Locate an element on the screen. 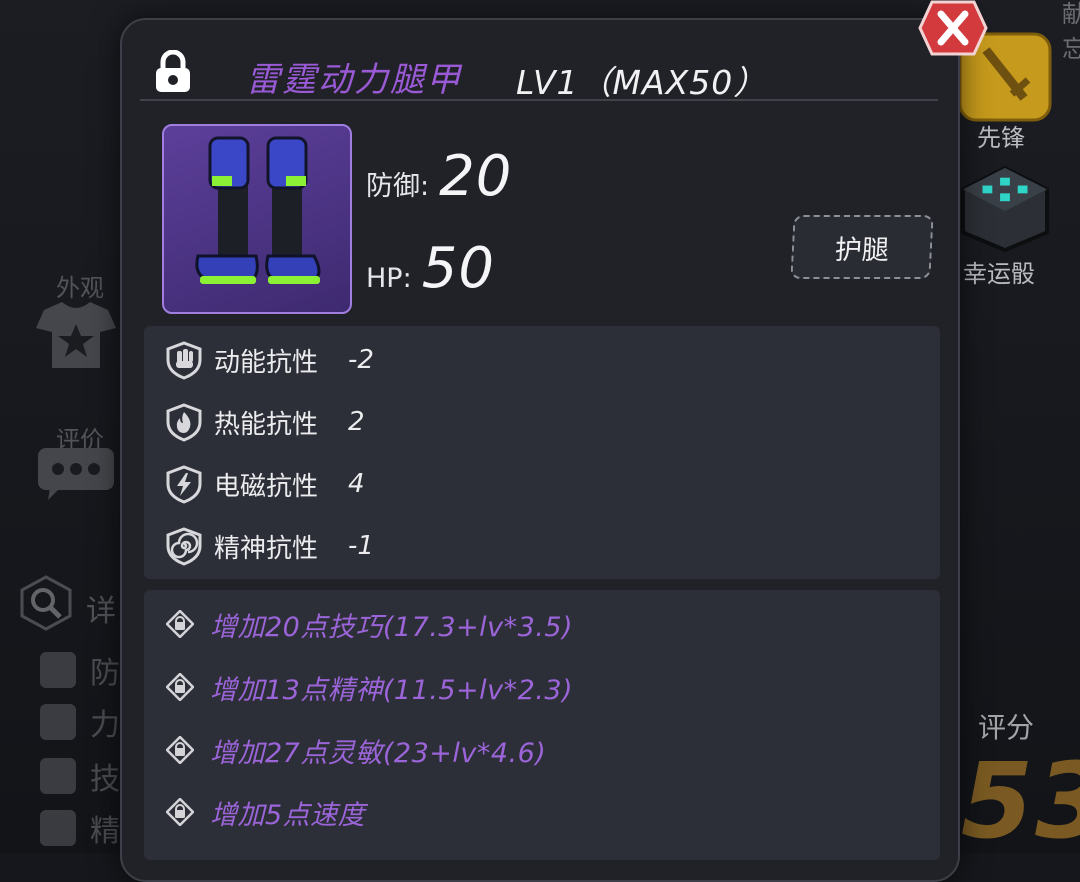 Image resolution: width=1080 pixels, height=882 pixels. head-icon is located at coordinates (58, 828).